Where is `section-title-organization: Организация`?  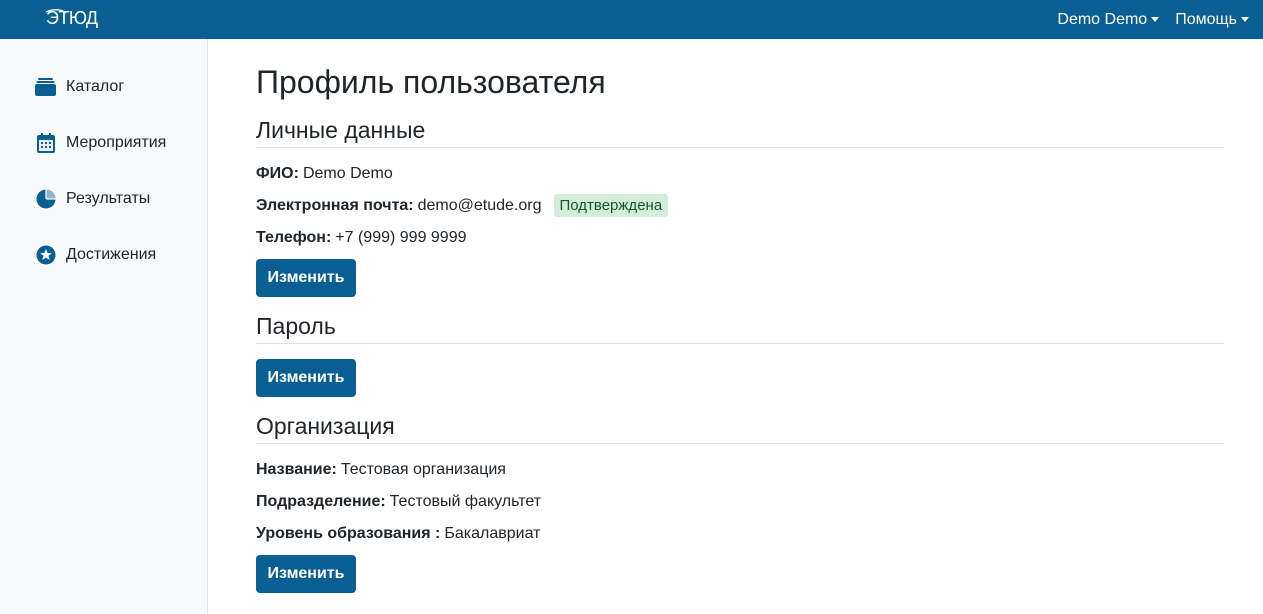 section-title-organization: Организация is located at coordinates (740, 428).